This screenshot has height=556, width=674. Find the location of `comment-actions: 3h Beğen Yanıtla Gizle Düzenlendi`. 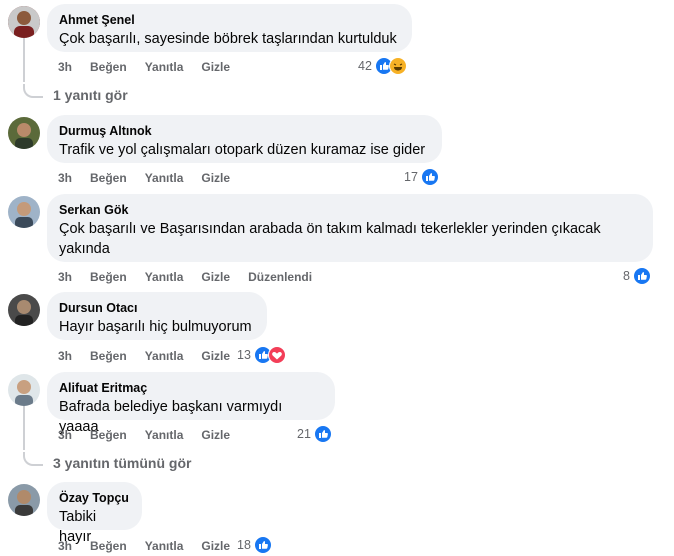

comment-actions: 3h Beğen Yanıtla Gizle Düzenlendi is located at coordinates (194, 277).